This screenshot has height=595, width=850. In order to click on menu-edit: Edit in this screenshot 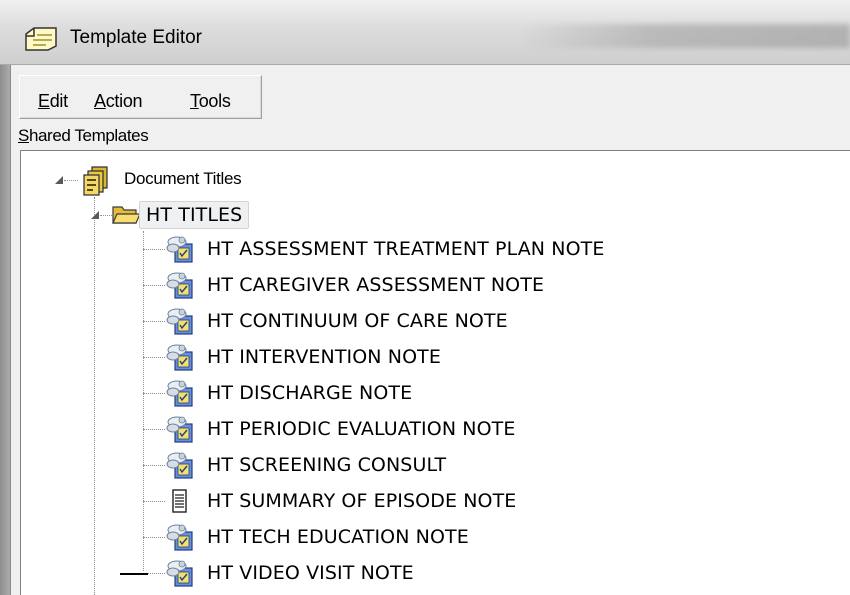, I will do `click(53, 101)`.